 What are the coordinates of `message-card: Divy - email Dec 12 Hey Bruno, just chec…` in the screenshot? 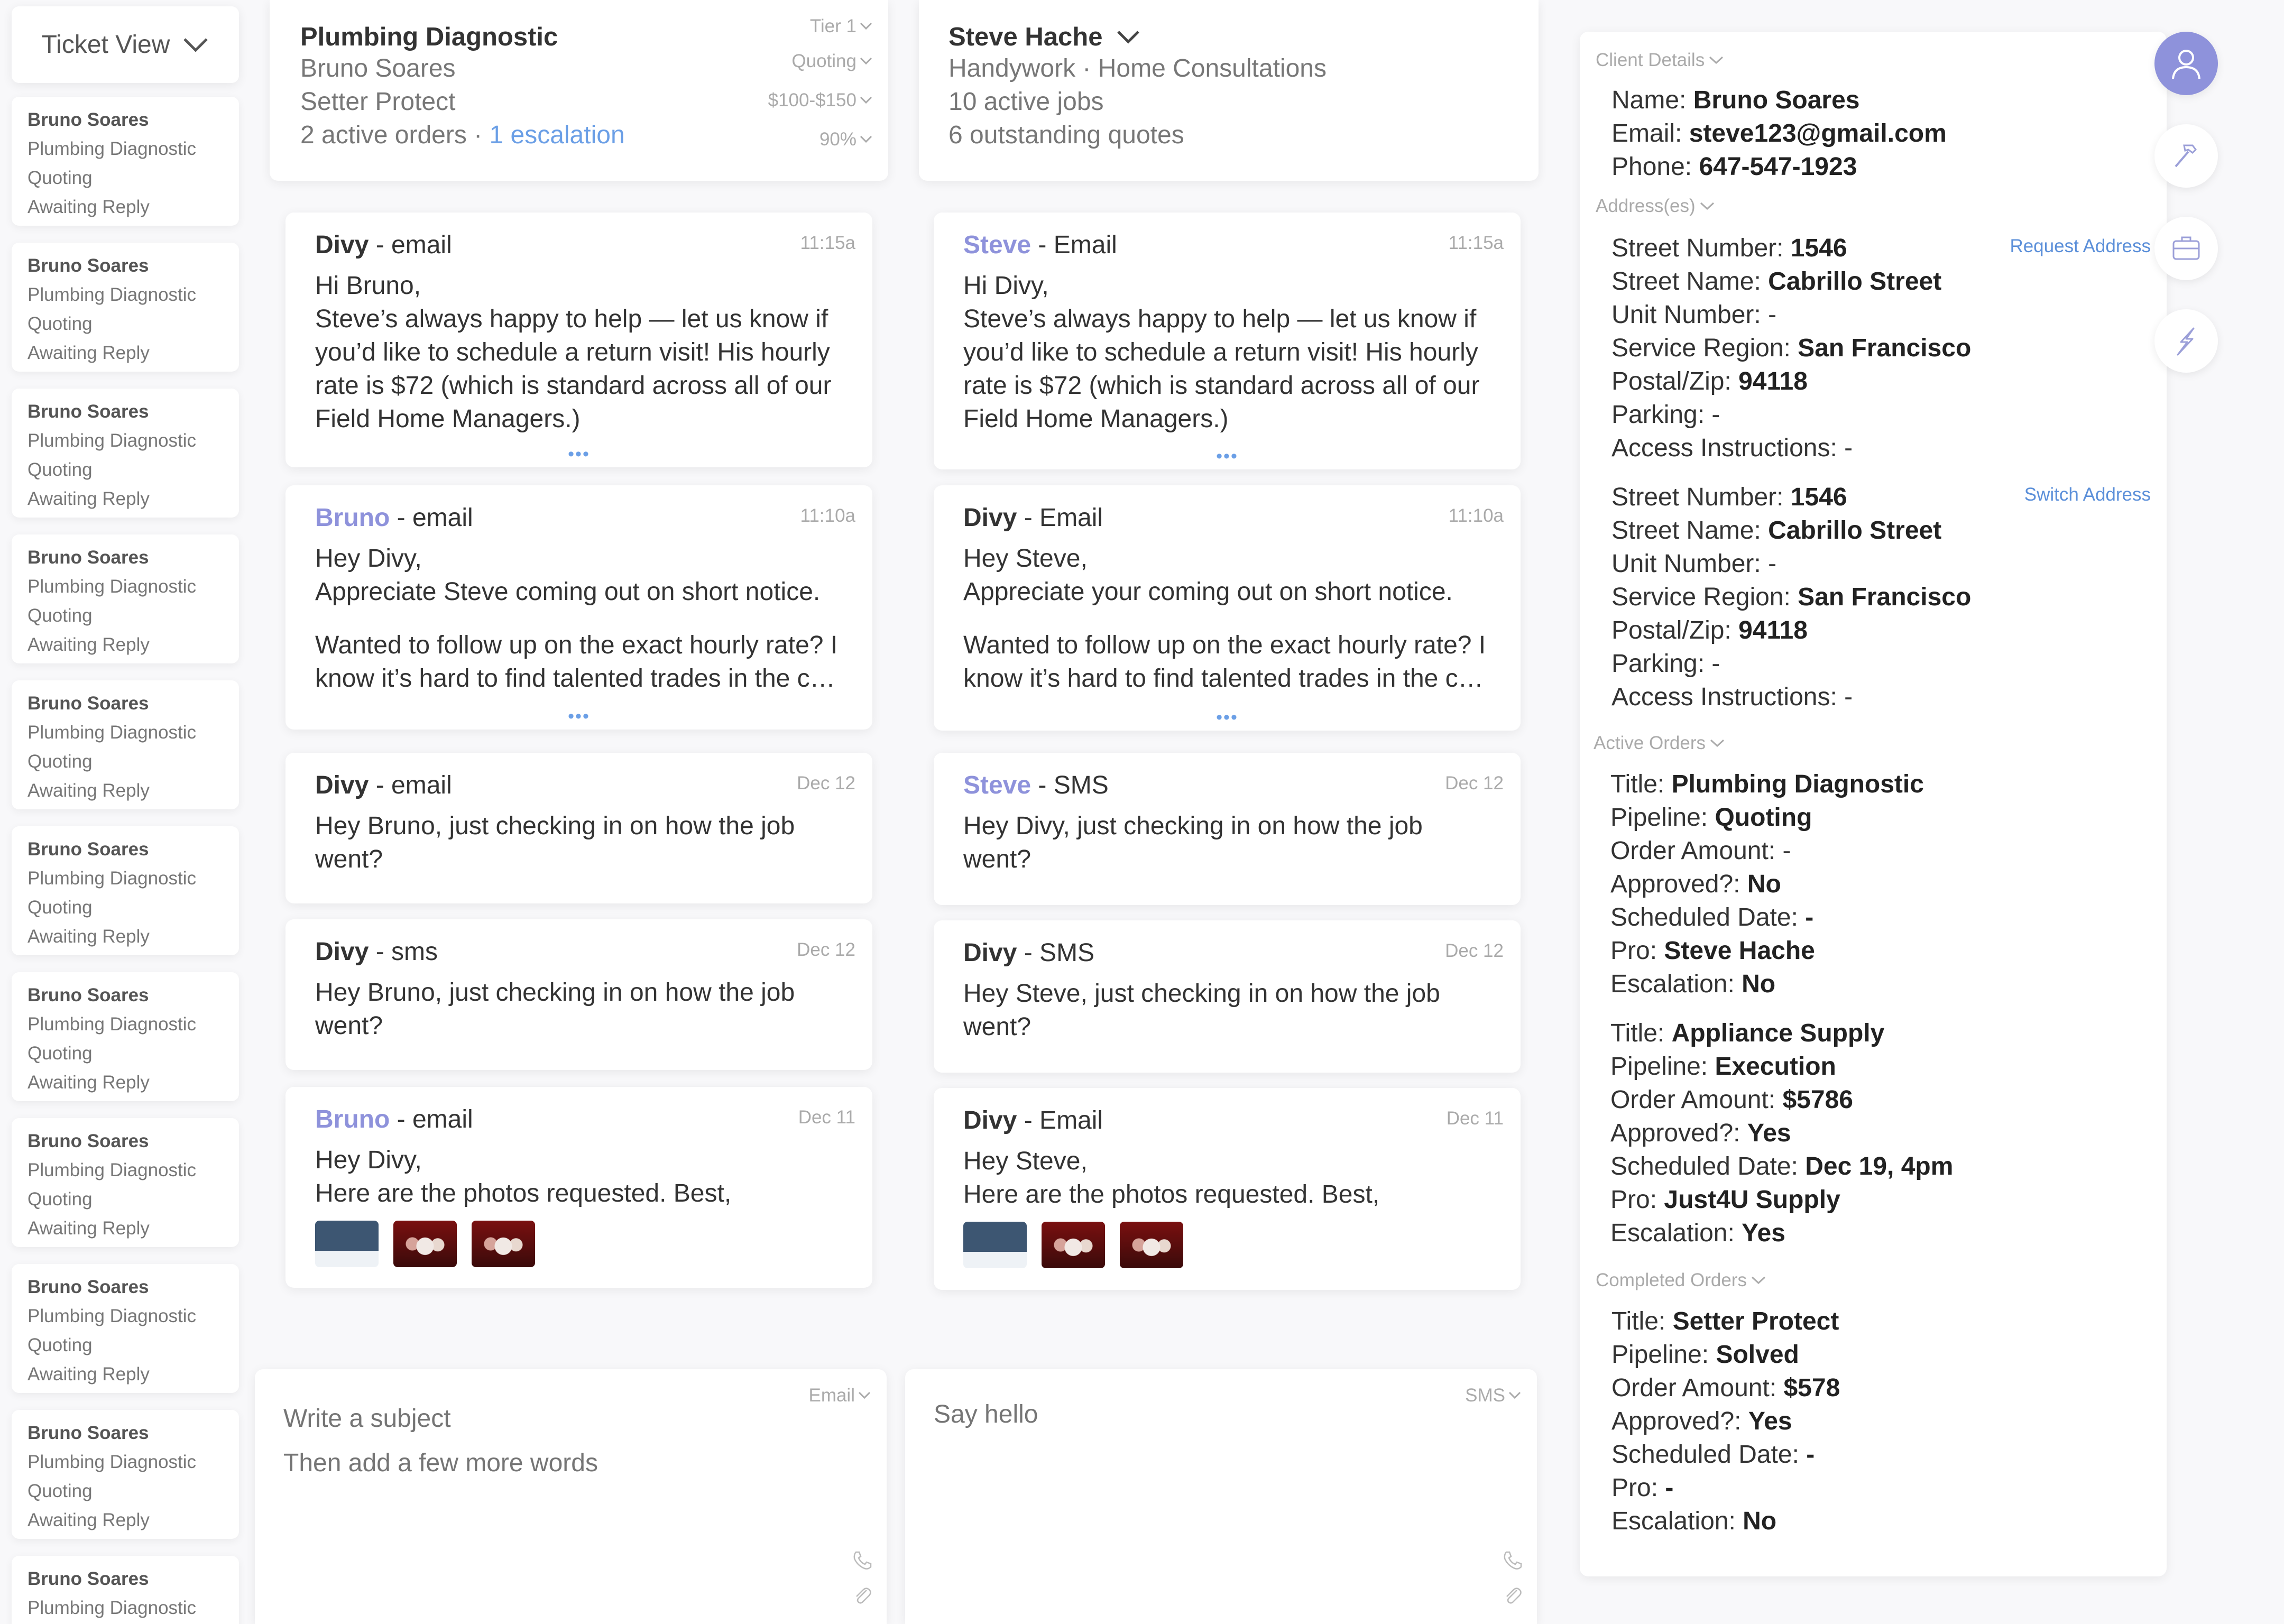 It's located at (579, 828).